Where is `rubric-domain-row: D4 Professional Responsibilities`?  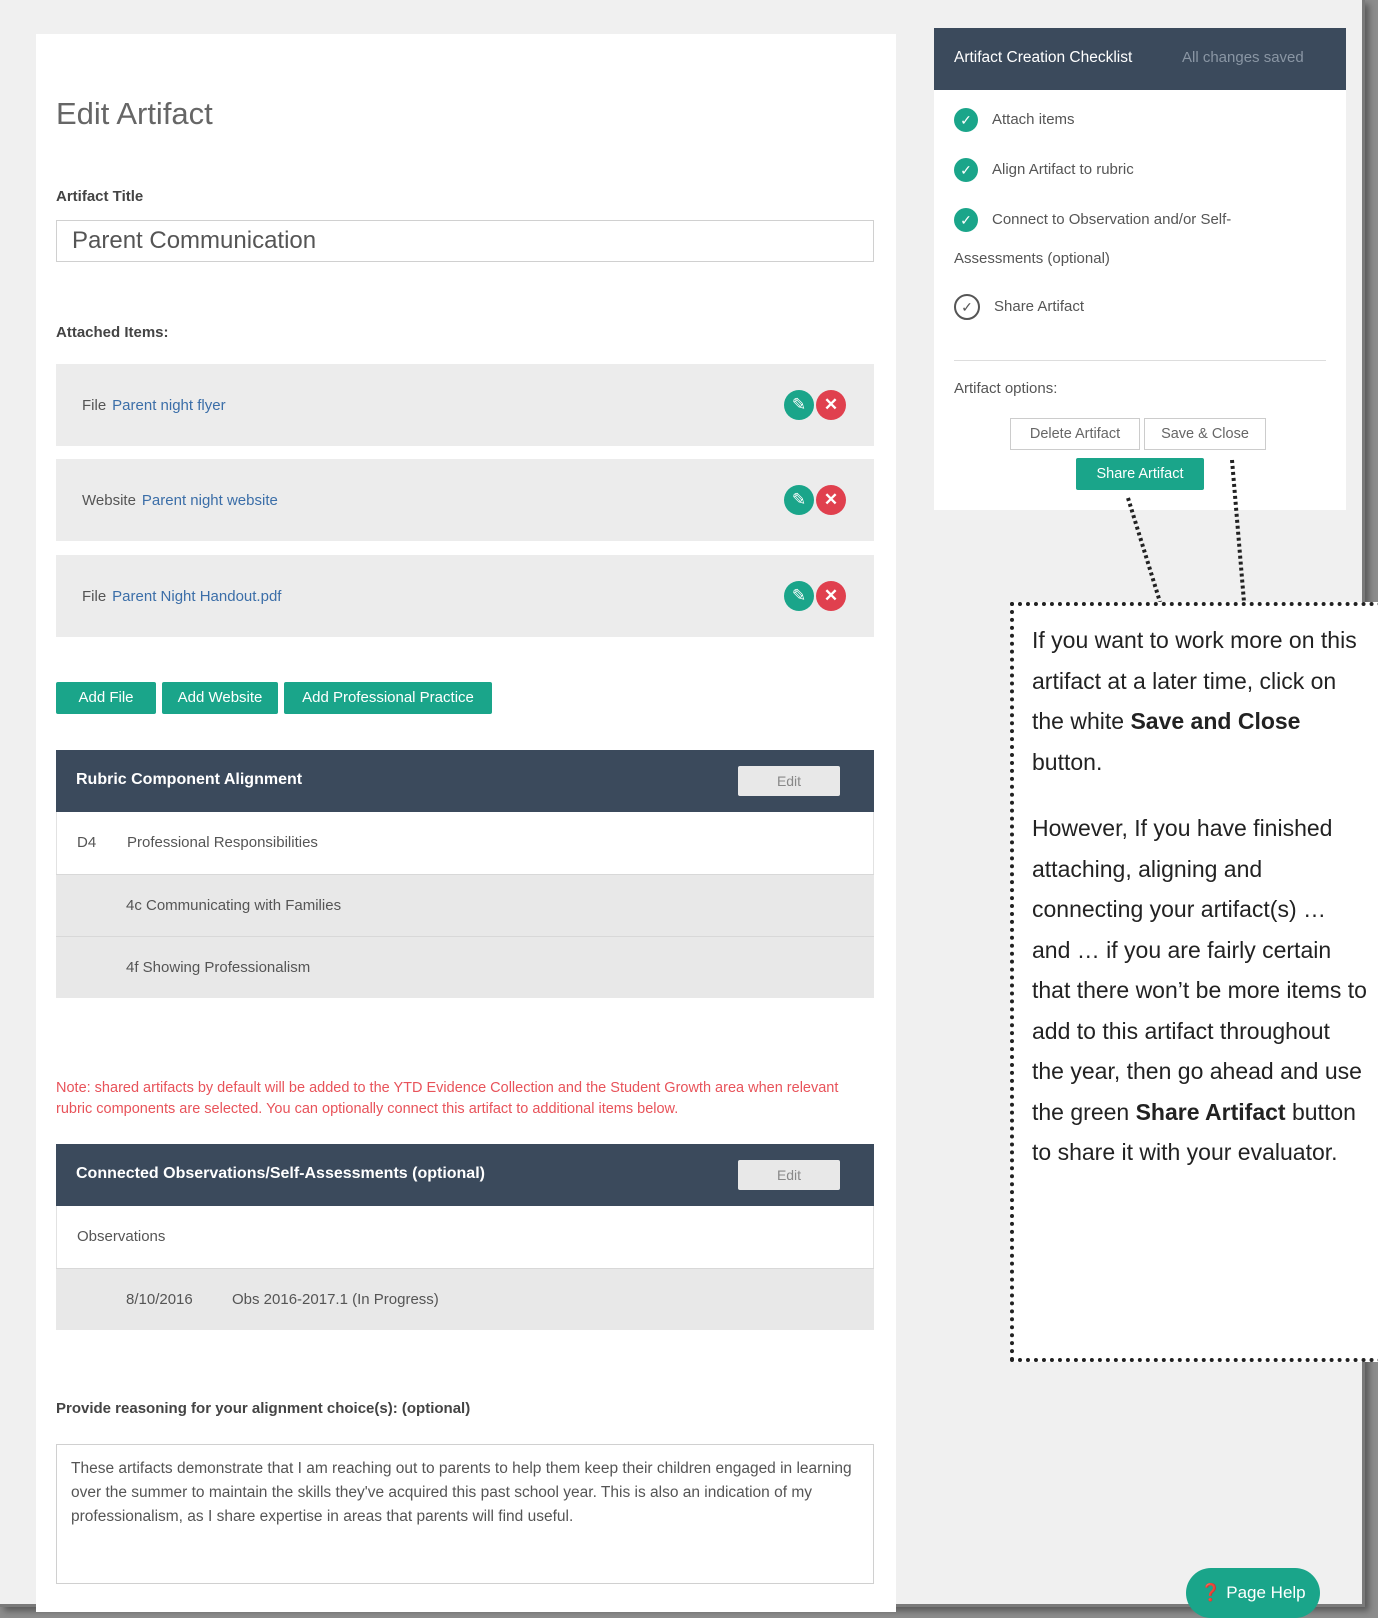
rubric-domain-row: D4 Professional Responsibilities is located at coordinates (465, 843).